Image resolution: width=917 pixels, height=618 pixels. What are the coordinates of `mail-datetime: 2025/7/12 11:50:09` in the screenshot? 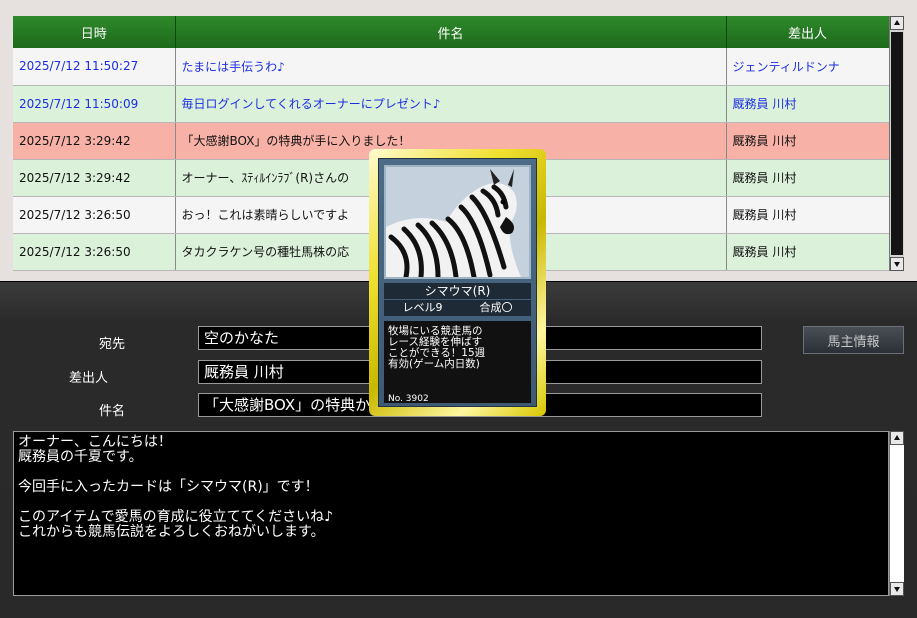 It's located at (94, 104).